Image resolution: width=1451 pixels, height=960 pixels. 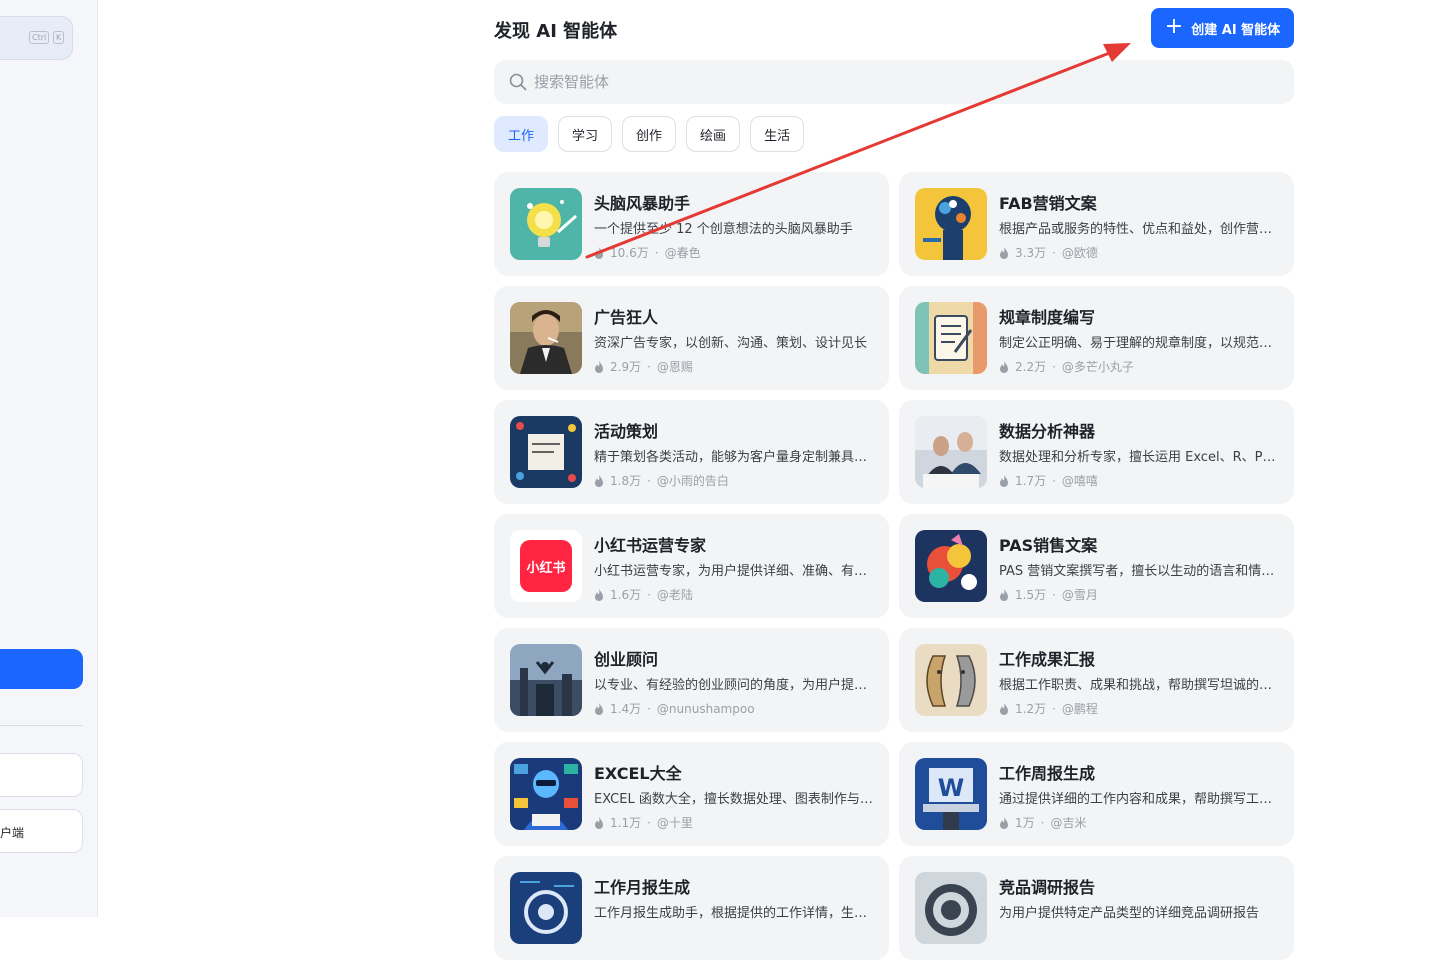 I want to click on analysts-photo-icon, so click(x=951, y=452).